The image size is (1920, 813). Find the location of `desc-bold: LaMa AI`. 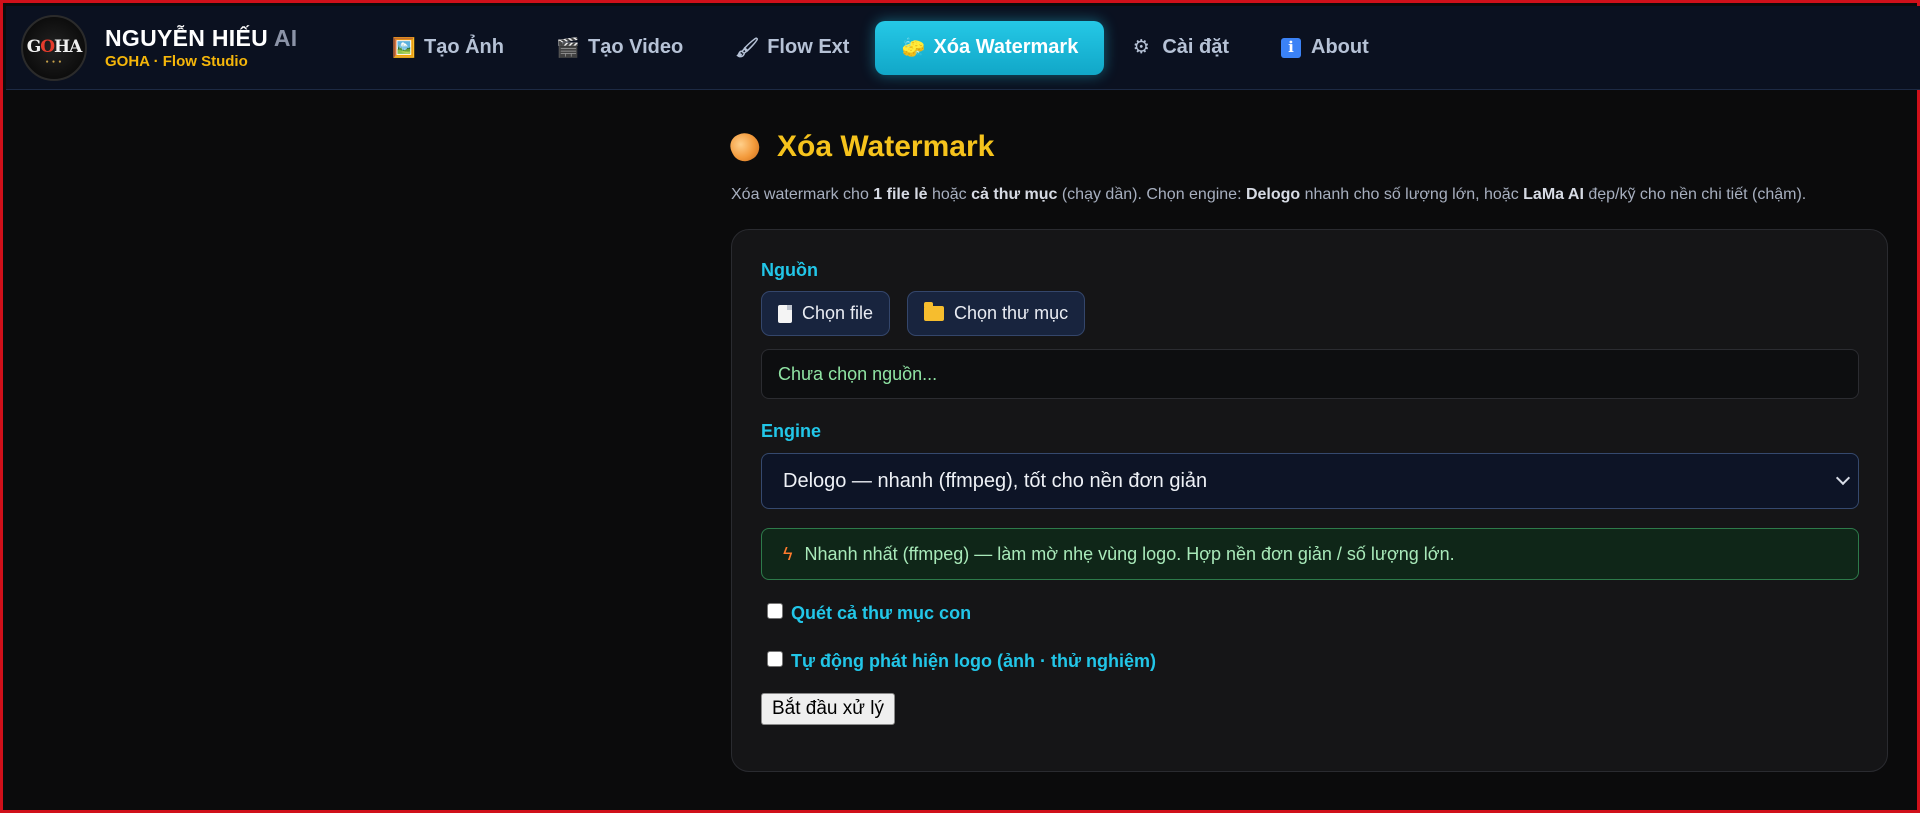

desc-bold: LaMa AI is located at coordinates (1553, 194).